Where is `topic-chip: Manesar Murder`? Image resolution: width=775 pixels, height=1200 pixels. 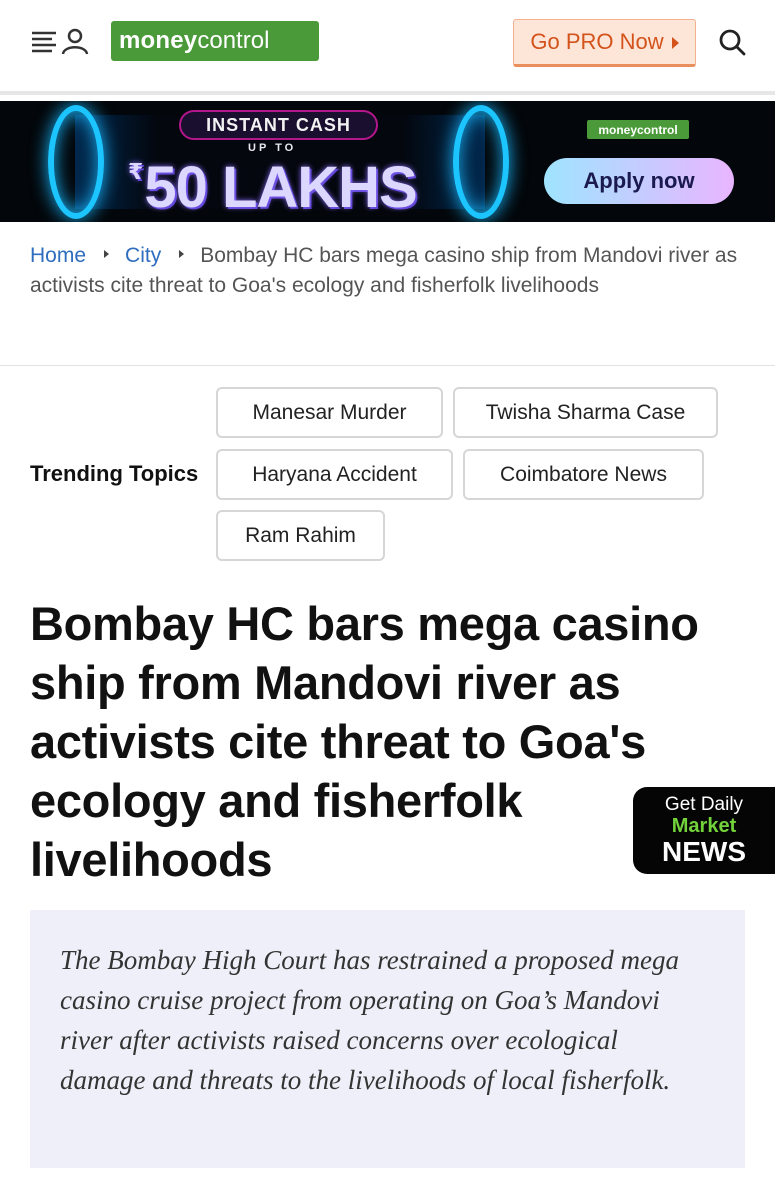
topic-chip: Manesar Murder is located at coordinates (329, 412).